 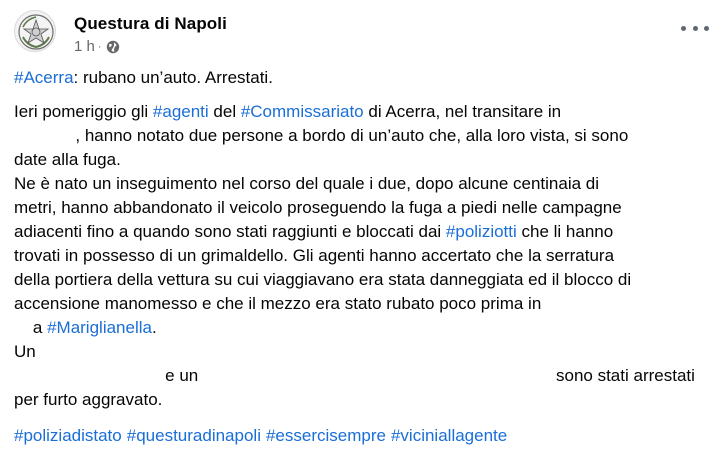 I want to click on text-line: date alla fuga., so click(x=67, y=159).